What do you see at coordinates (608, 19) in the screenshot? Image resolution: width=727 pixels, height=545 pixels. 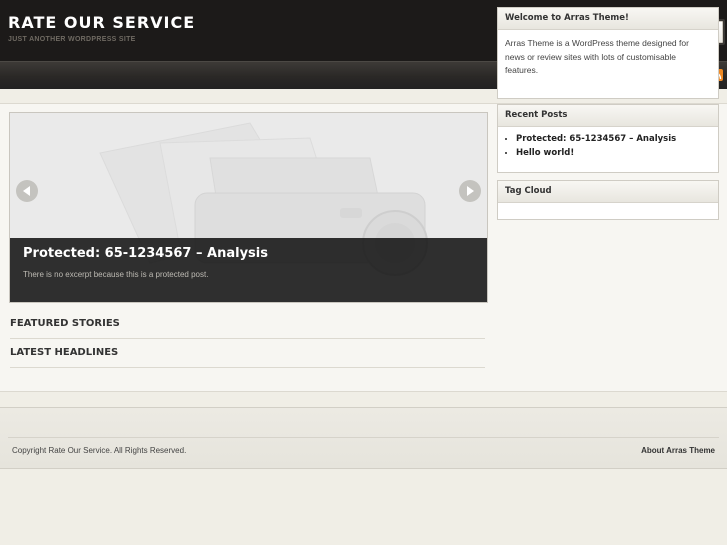 I see `widget-title: Welcome to Arras Theme!` at bounding box center [608, 19].